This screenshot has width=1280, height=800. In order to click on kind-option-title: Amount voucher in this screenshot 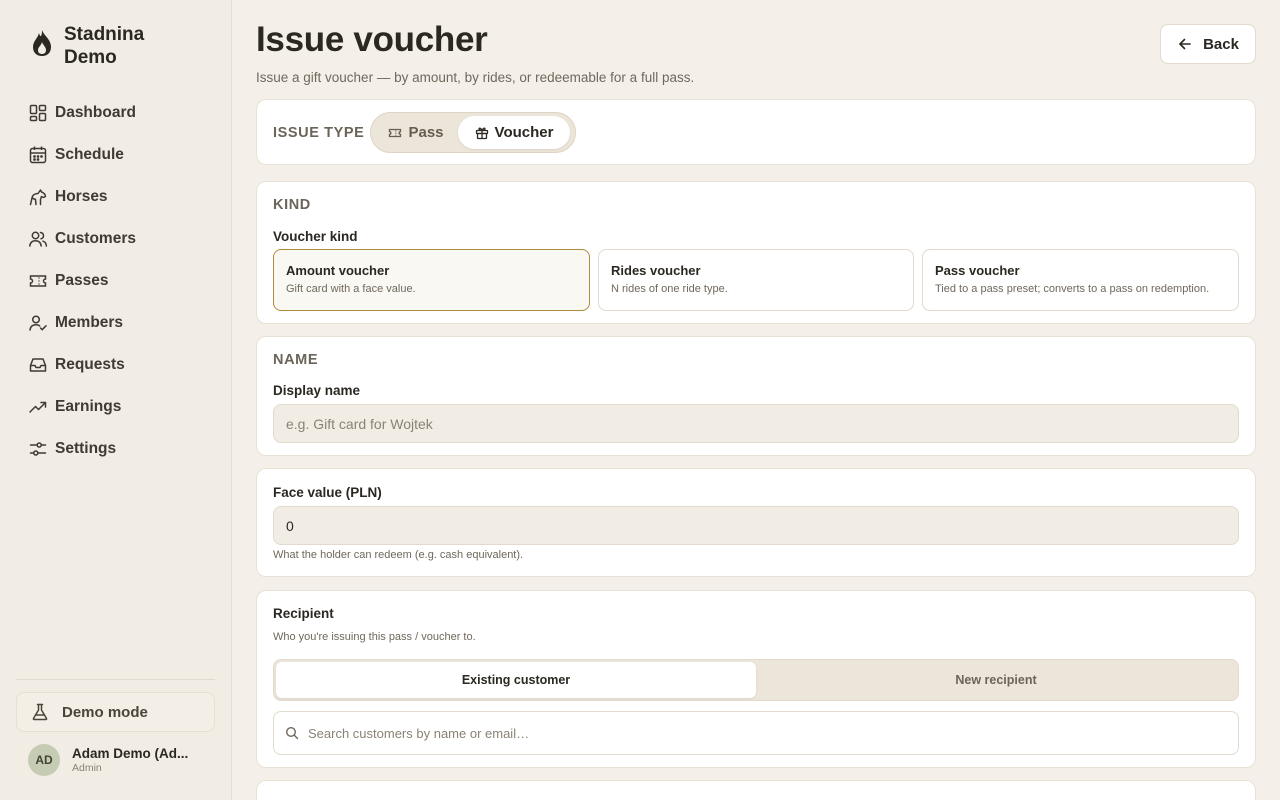, I will do `click(338, 270)`.